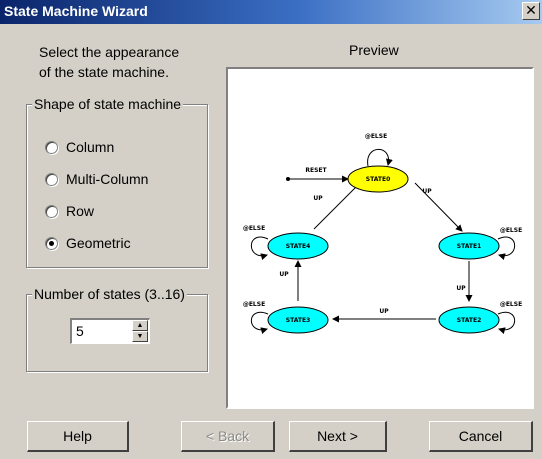 Image resolution: width=542 pixels, height=459 pixels. I want to click on up-label-state0-state1: UP, so click(427, 191).